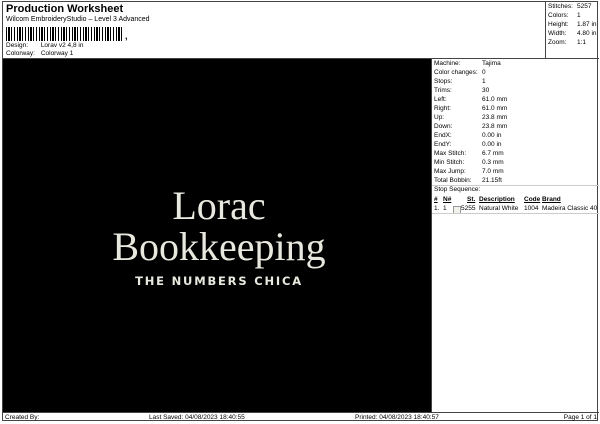 The width and height of the screenshot is (600, 424). Describe the element at coordinates (460, 72) in the screenshot. I see `info-color-changes: Color changes: 0` at that location.